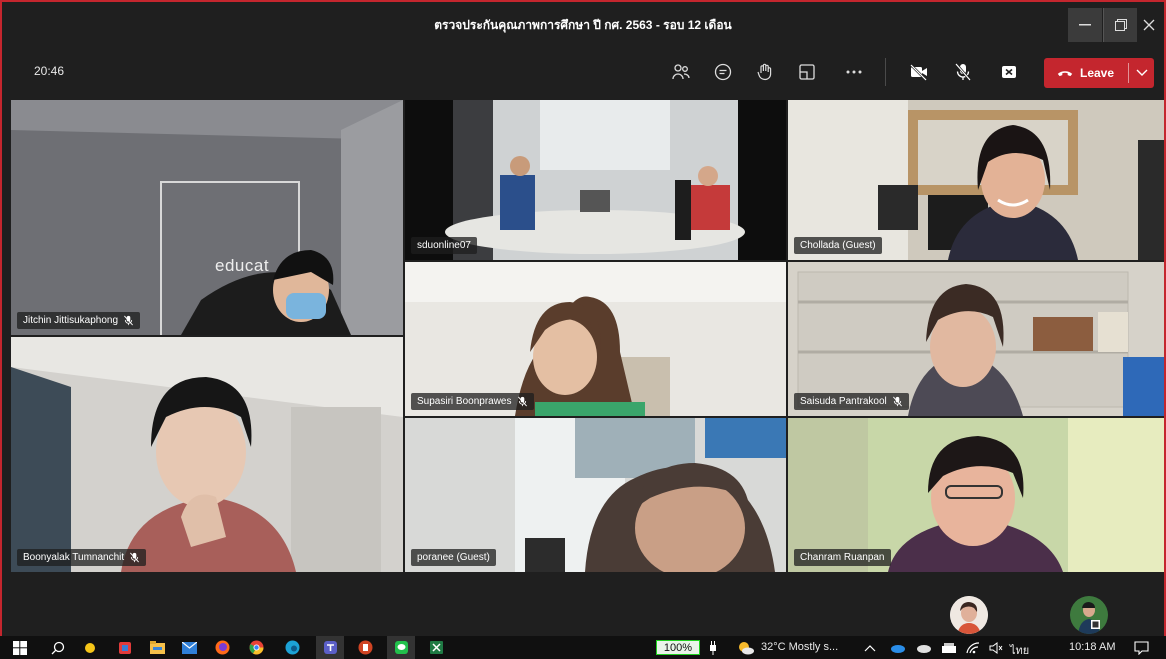 This screenshot has height=659, width=1166. I want to click on mail-icon, so click(189, 647).